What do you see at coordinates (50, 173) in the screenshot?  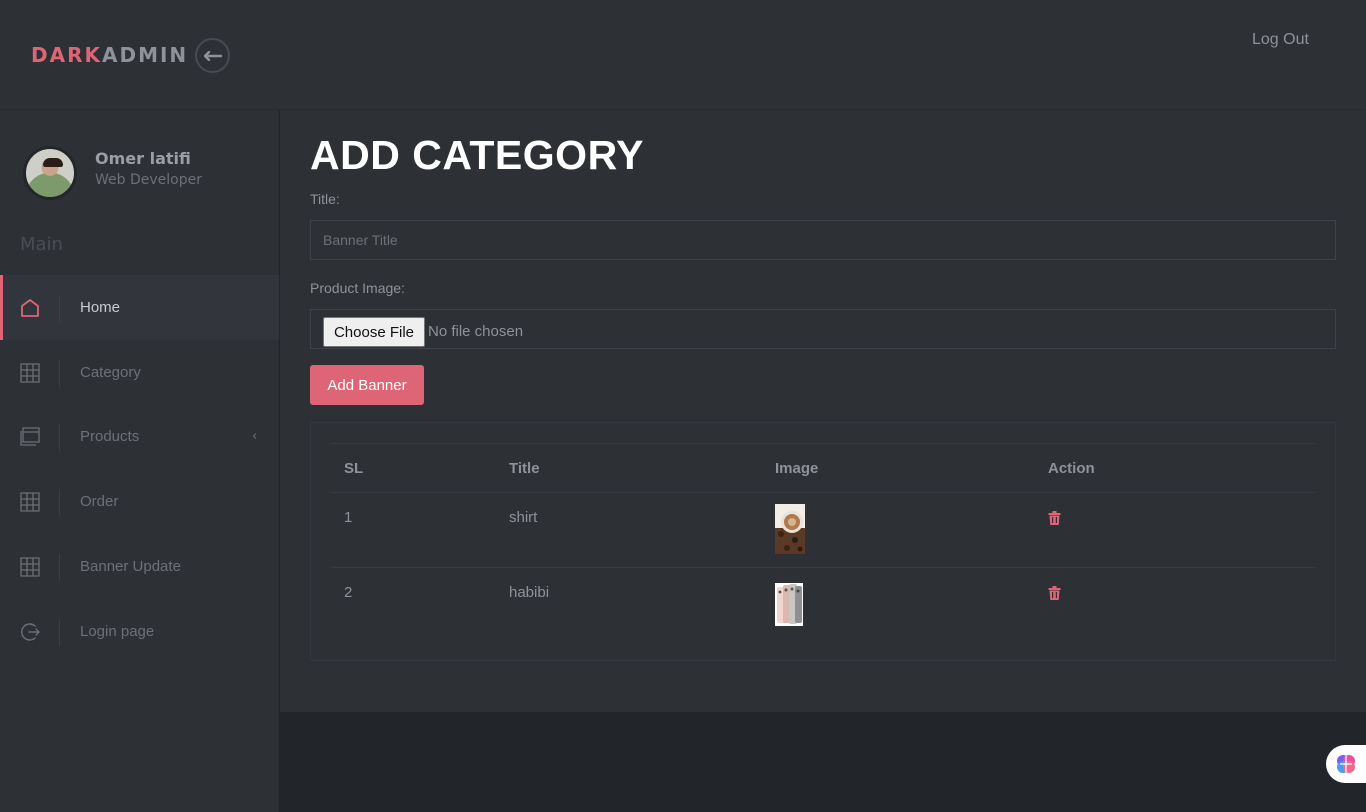 I see `avatar` at bounding box center [50, 173].